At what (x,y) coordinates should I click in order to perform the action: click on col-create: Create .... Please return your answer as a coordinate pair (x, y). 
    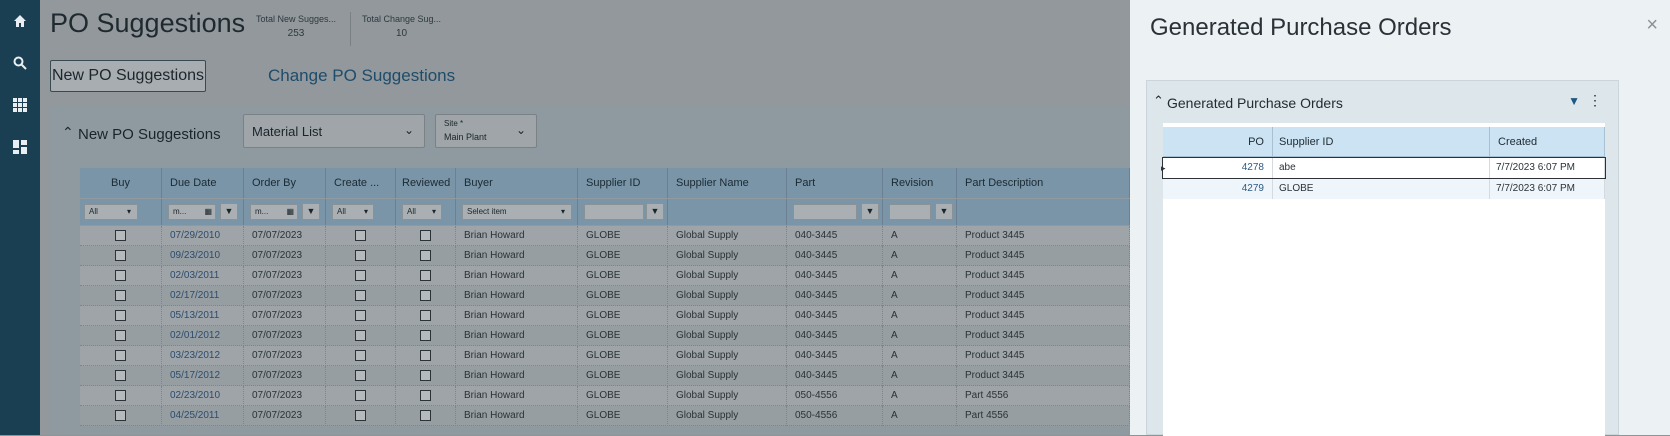
    Looking at the image, I should click on (361, 183).